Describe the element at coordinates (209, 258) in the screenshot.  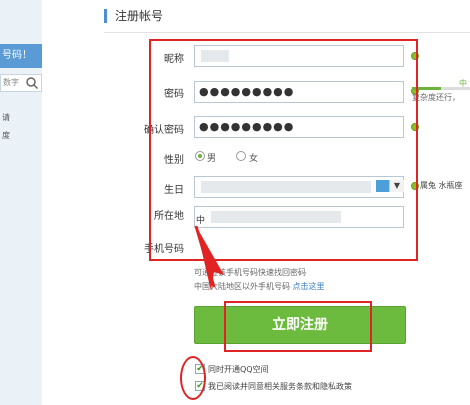
I see `annotation-arrow` at that location.